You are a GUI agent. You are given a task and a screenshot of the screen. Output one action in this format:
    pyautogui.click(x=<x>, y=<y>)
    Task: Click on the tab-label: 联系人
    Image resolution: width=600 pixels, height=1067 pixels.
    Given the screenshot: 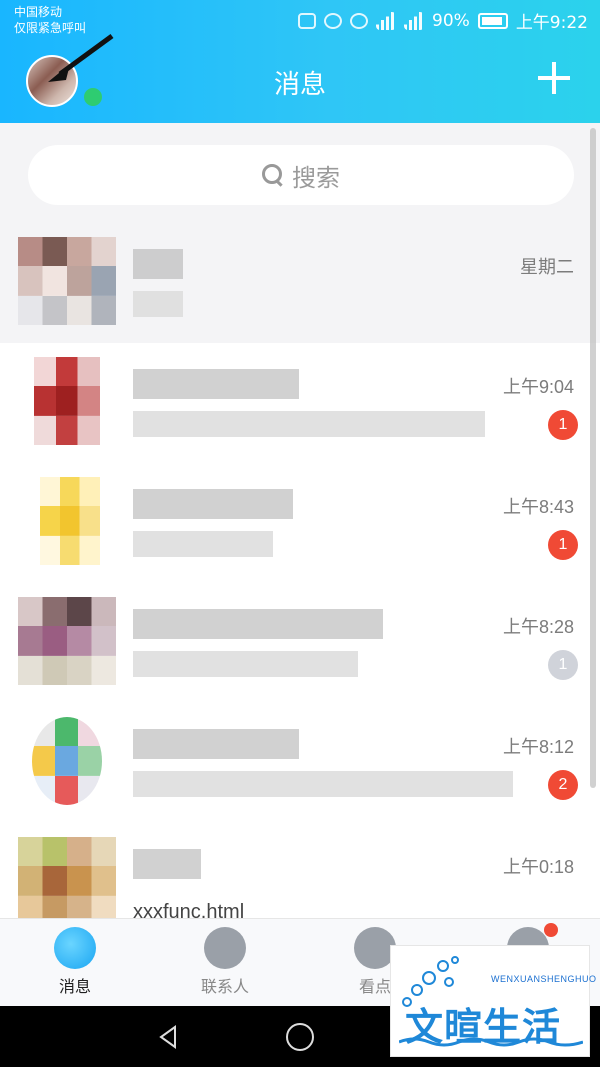 What is the action you would take?
    pyautogui.click(x=224, y=986)
    